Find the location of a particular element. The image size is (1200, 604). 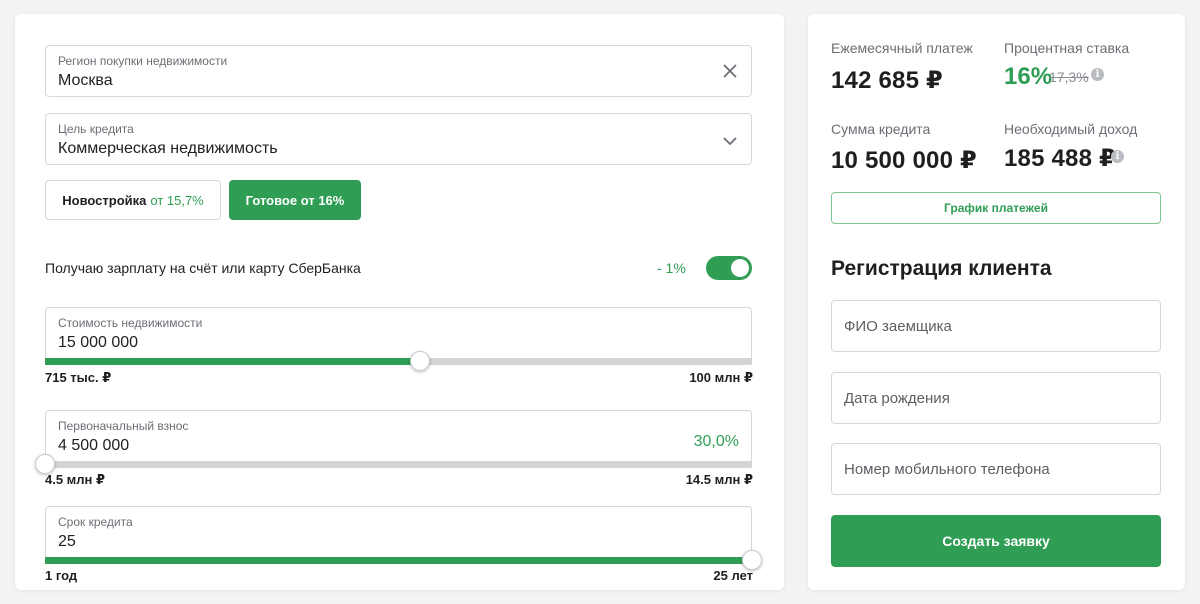

borrower-name-input is located at coordinates (996, 326).